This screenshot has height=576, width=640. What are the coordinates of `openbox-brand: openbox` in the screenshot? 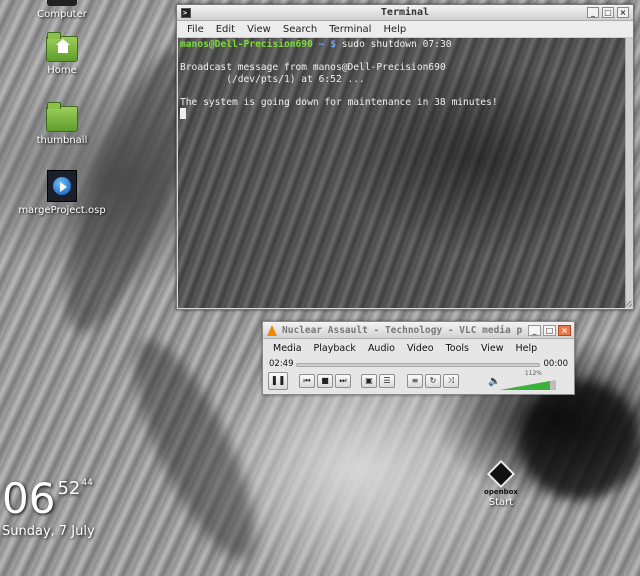 It's located at (501, 492).